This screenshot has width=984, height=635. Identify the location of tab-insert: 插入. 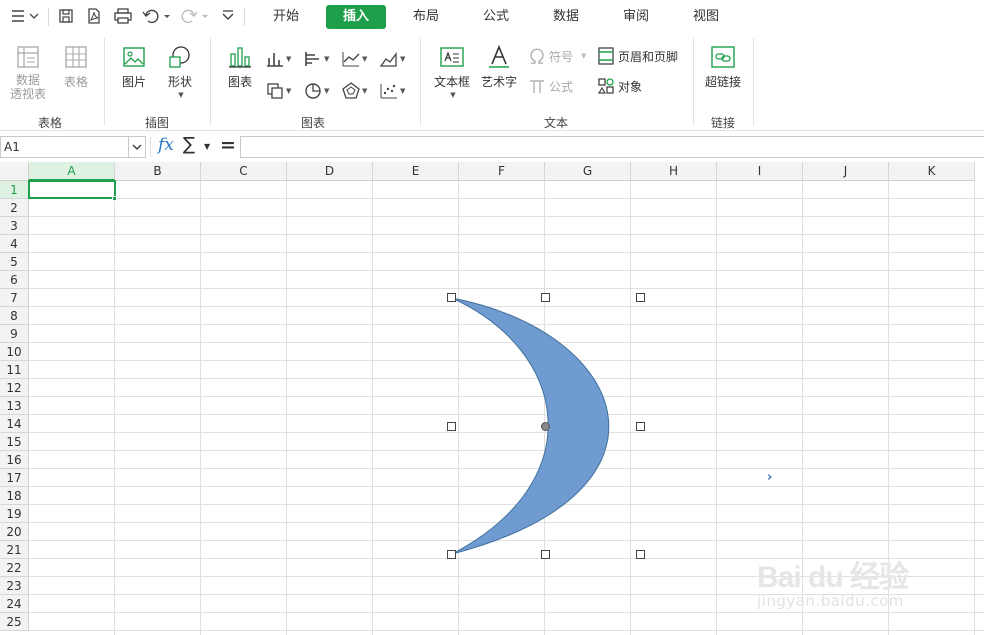
(356, 17).